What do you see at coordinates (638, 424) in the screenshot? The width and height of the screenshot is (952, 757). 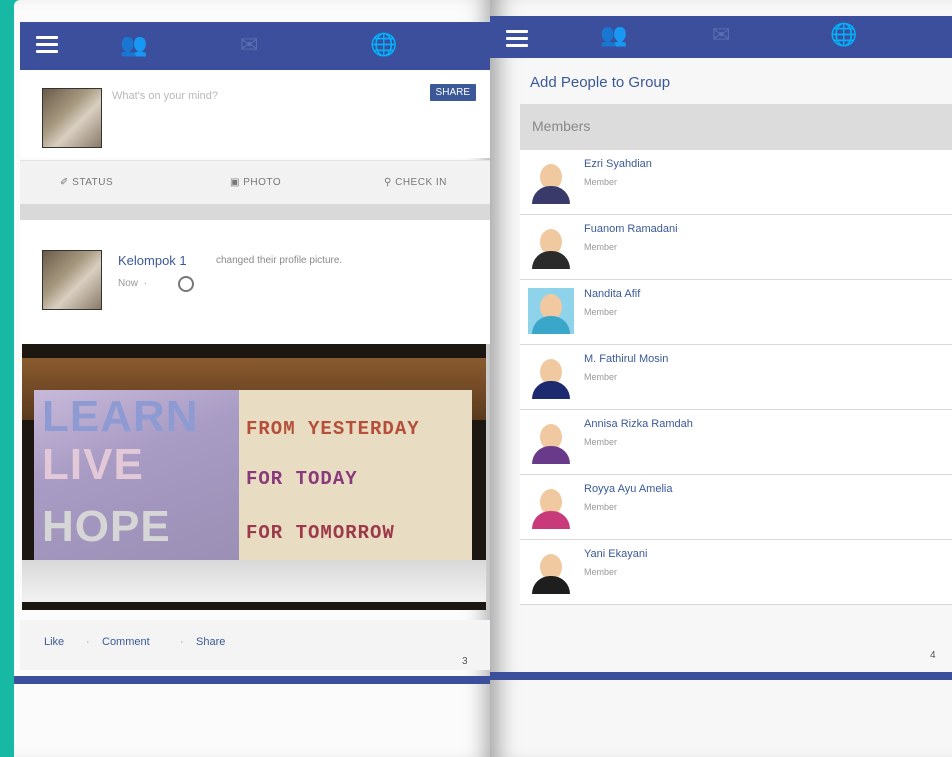 I see `member-name: Annisa Rizka Ramdah` at bounding box center [638, 424].